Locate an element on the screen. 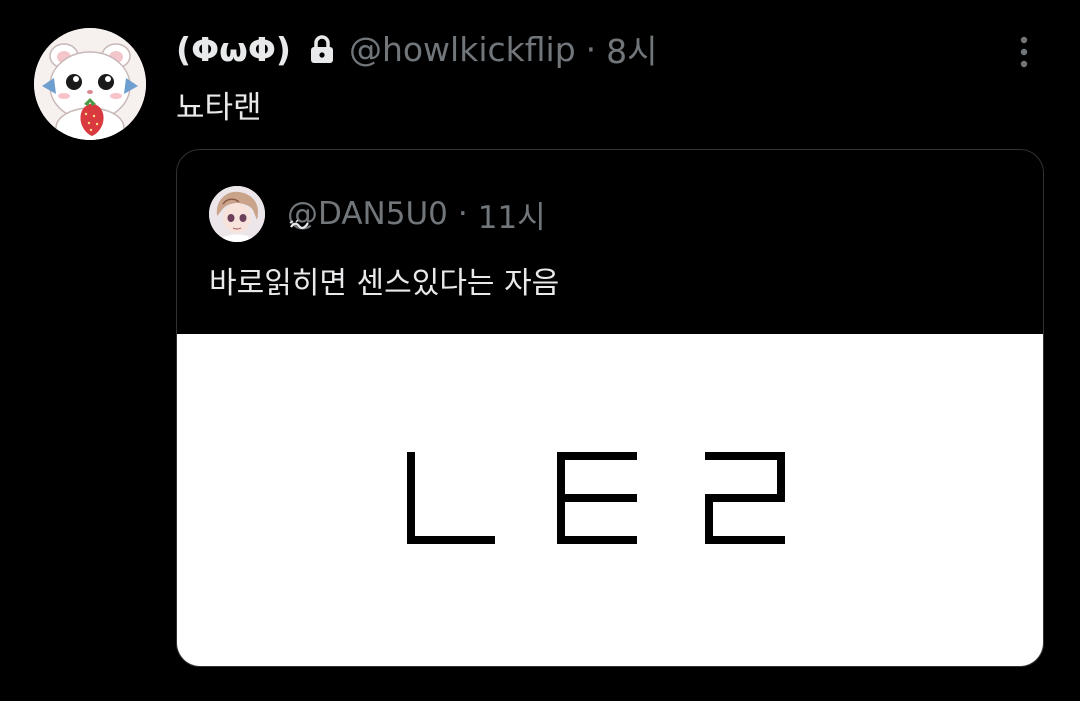 The height and width of the screenshot is (701, 1080). anime-character-avatar-icon is located at coordinates (237, 214).